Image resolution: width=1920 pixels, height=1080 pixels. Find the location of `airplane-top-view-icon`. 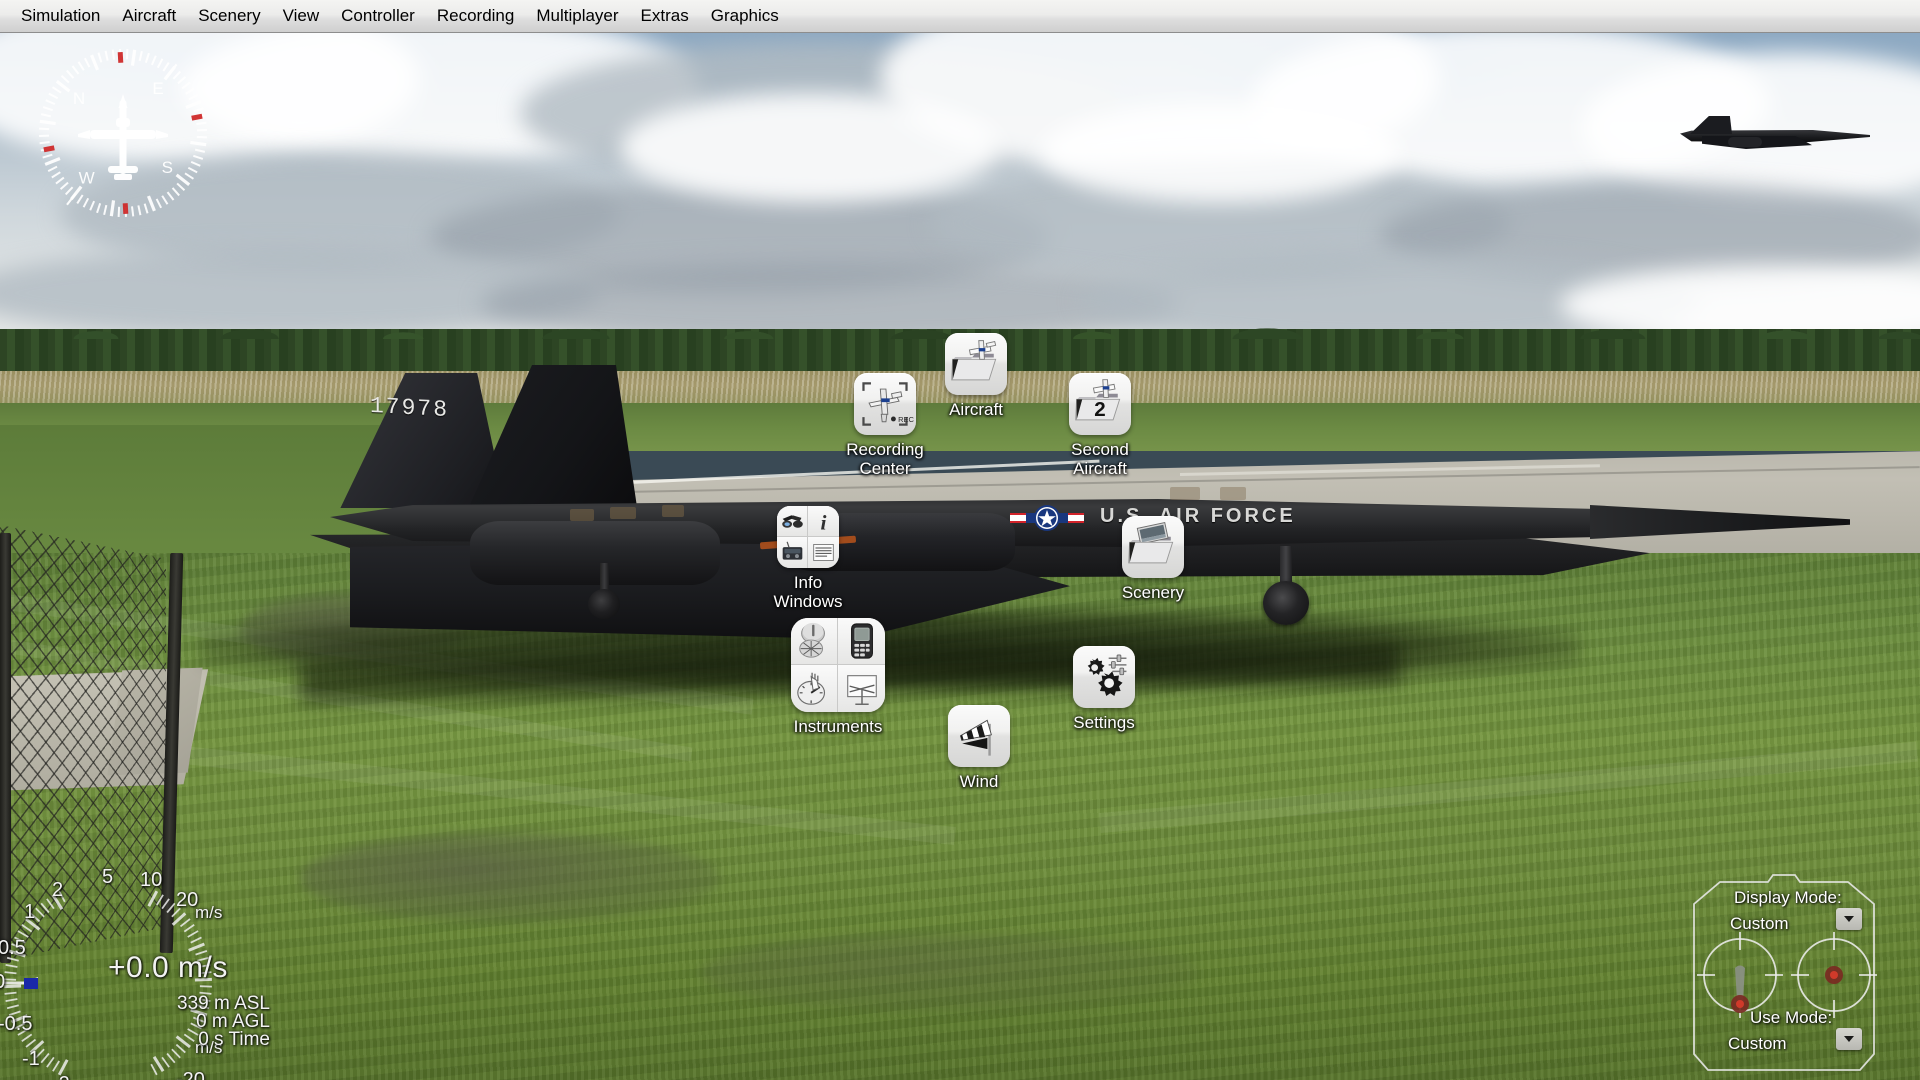

airplane-top-view-icon is located at coordinates (123, 137).